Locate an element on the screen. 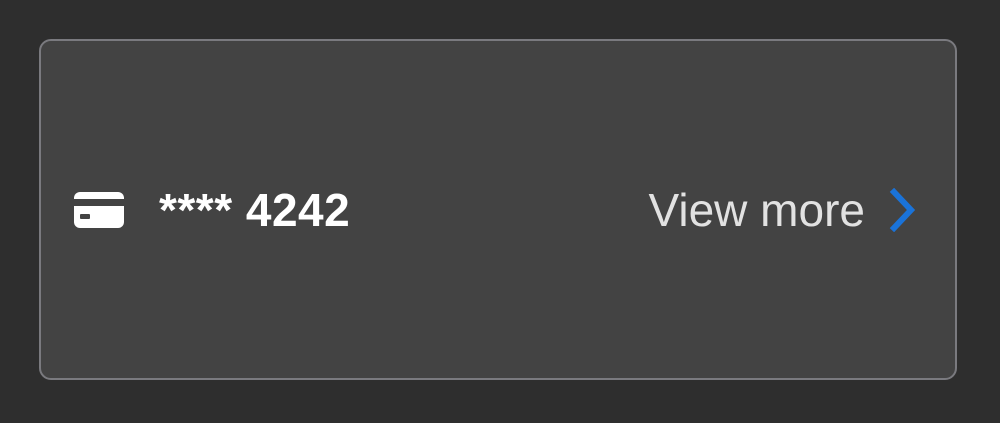  view-more-label: View more is located at coordinates (756, 209).